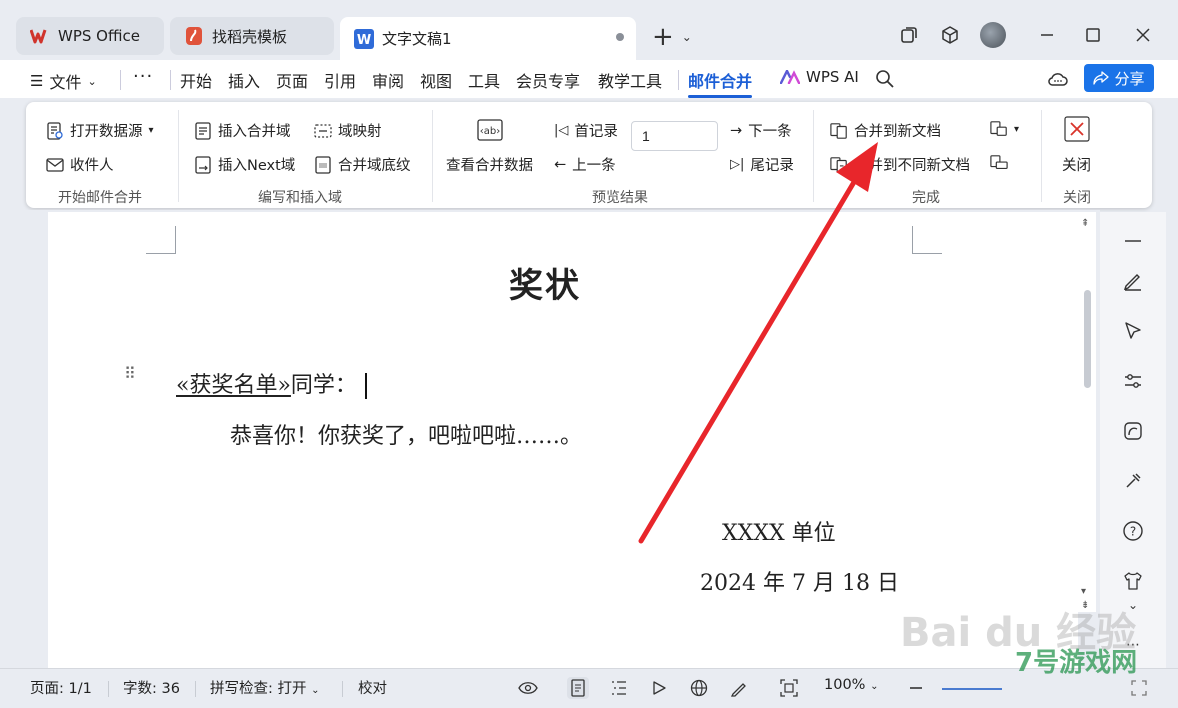 The image size is (1178, 708). I want to click on body-text: 恭喜你！你获奖了，吧啦吧啦……。, so click(406, 436).